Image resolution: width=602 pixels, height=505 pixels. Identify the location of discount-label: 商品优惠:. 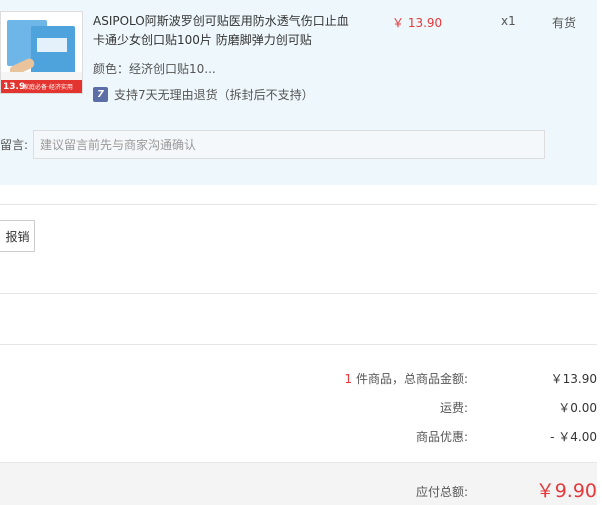
(441, 437).